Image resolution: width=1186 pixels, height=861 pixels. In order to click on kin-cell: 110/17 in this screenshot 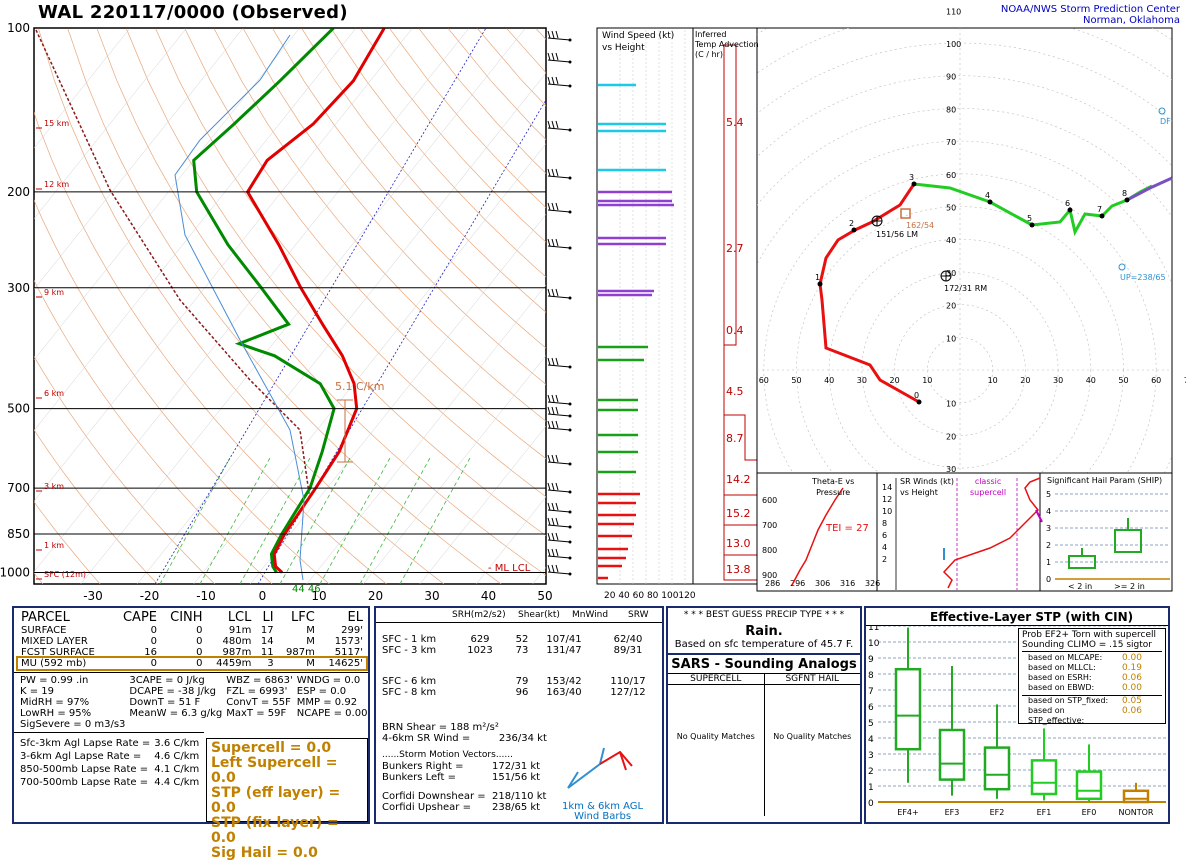, I will do `click(627, 681)`.